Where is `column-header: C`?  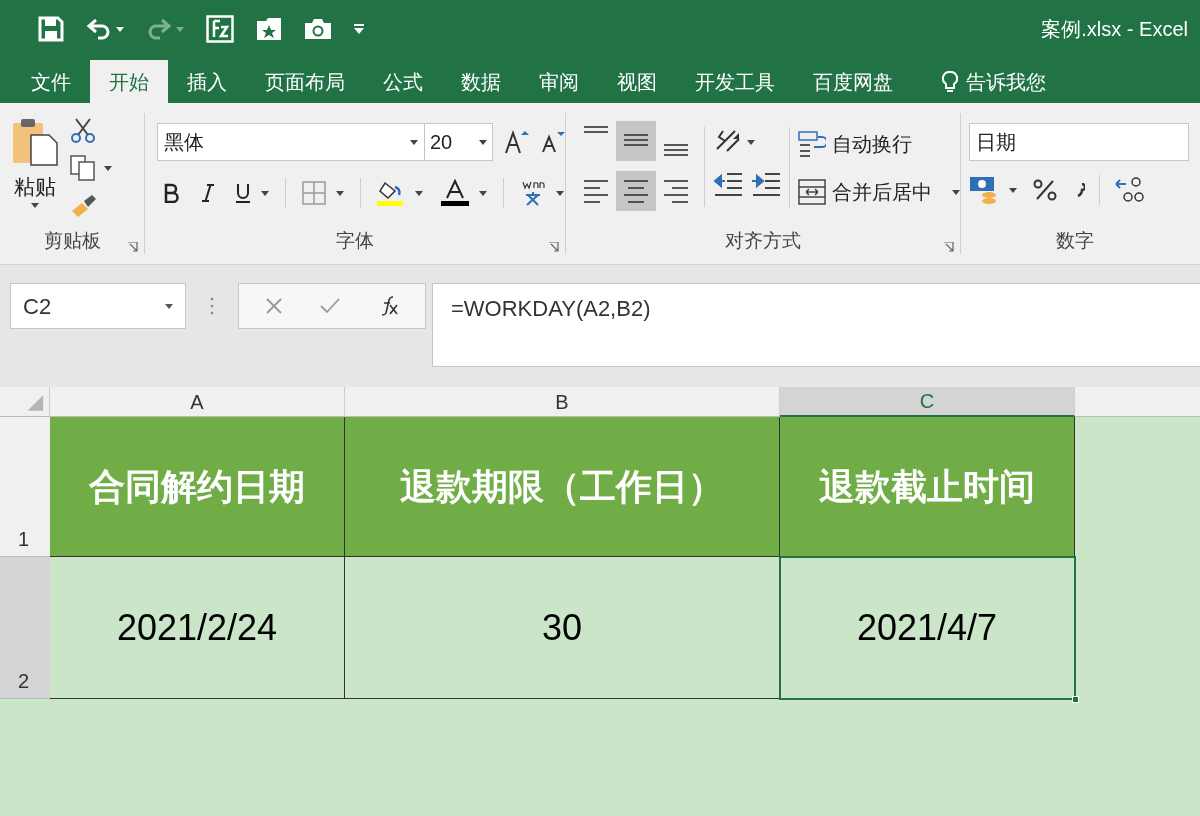
column-header: C is located at coordinates (927, 402).